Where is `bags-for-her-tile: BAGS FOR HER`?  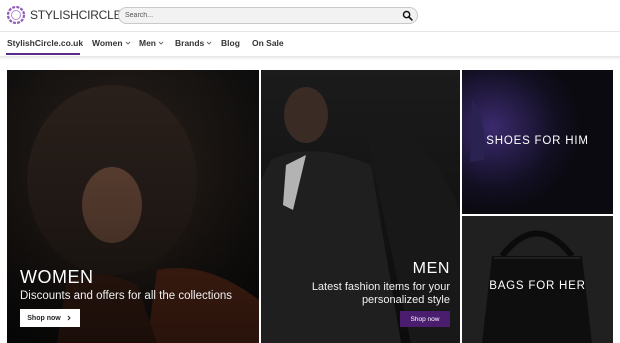 bags-for-her-tile: BAGS FOR HER is located at coordinates (537, 279).